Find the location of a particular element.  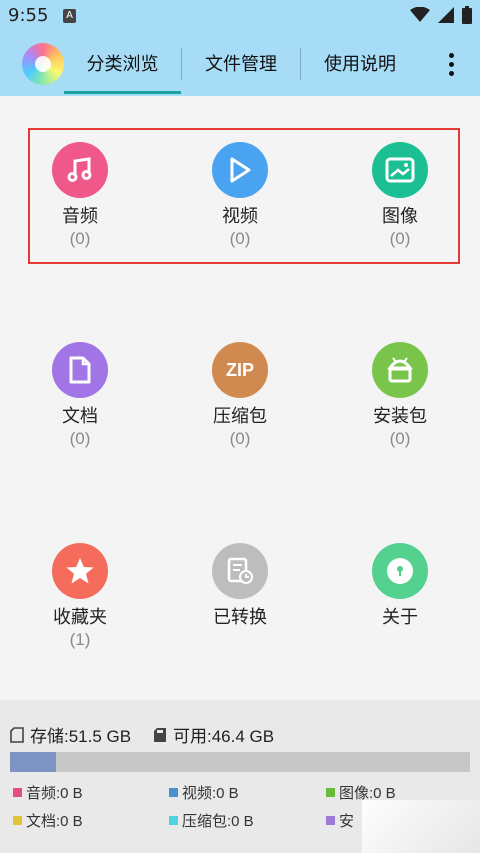

category-converted: 已转换 is located at coordinates (240, 603).